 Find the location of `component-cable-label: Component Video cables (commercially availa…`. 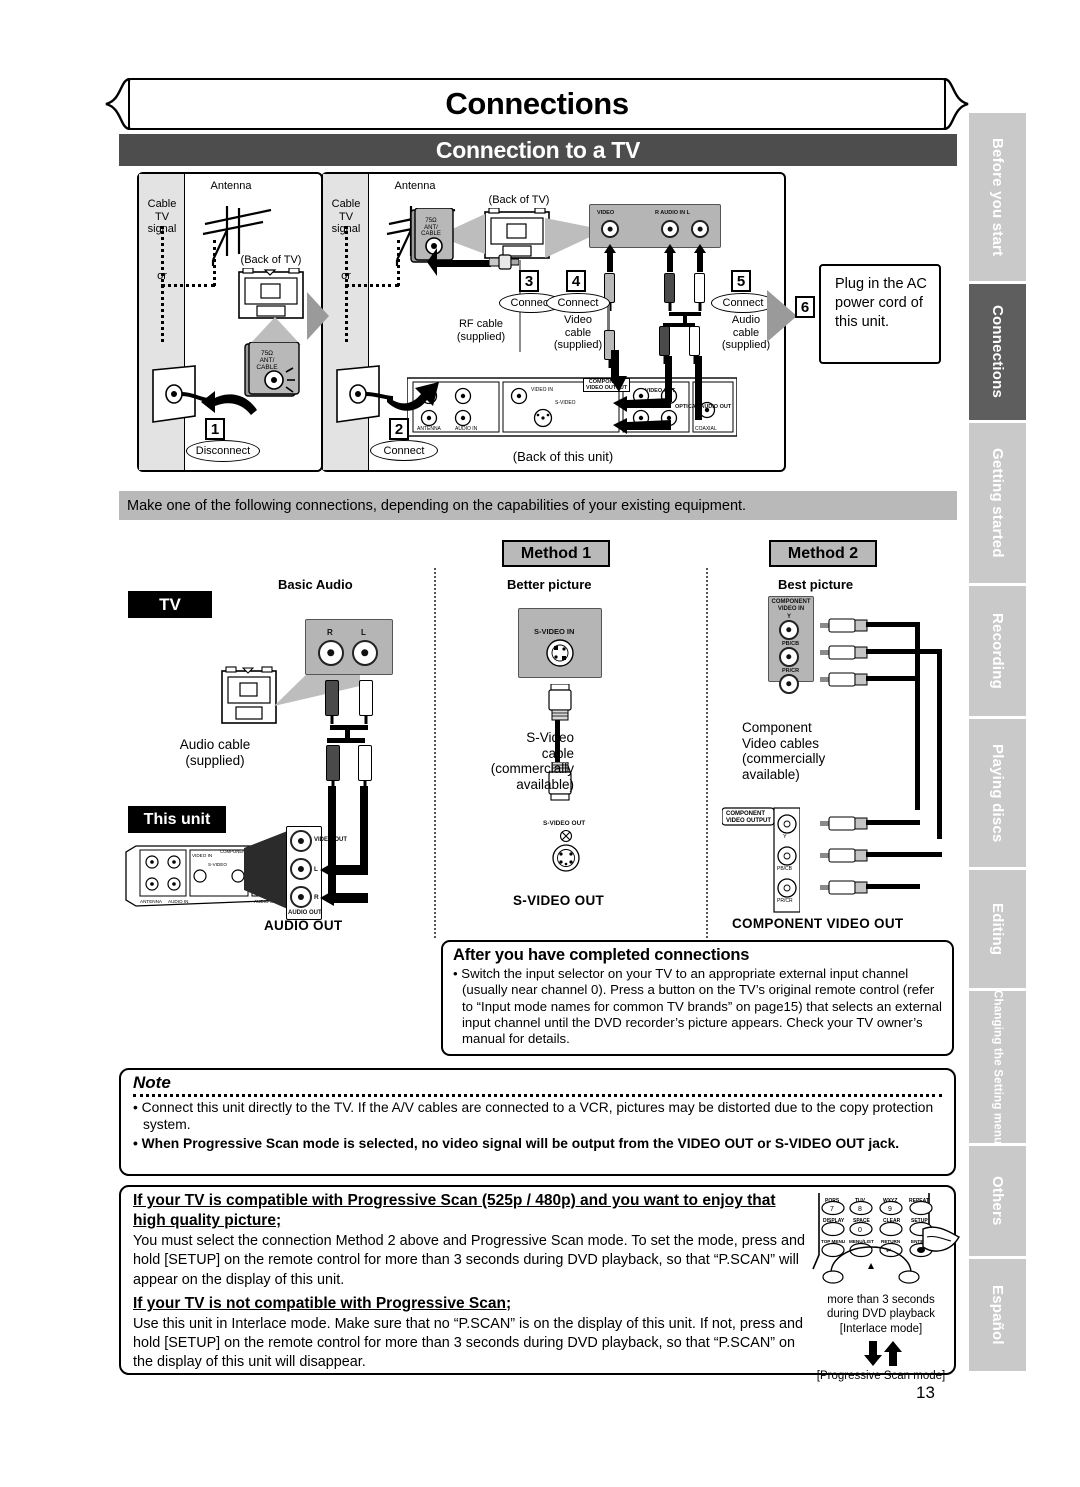

component-cable-label: Component Video cables (commercially availa… is located at coordinates (784, 751).